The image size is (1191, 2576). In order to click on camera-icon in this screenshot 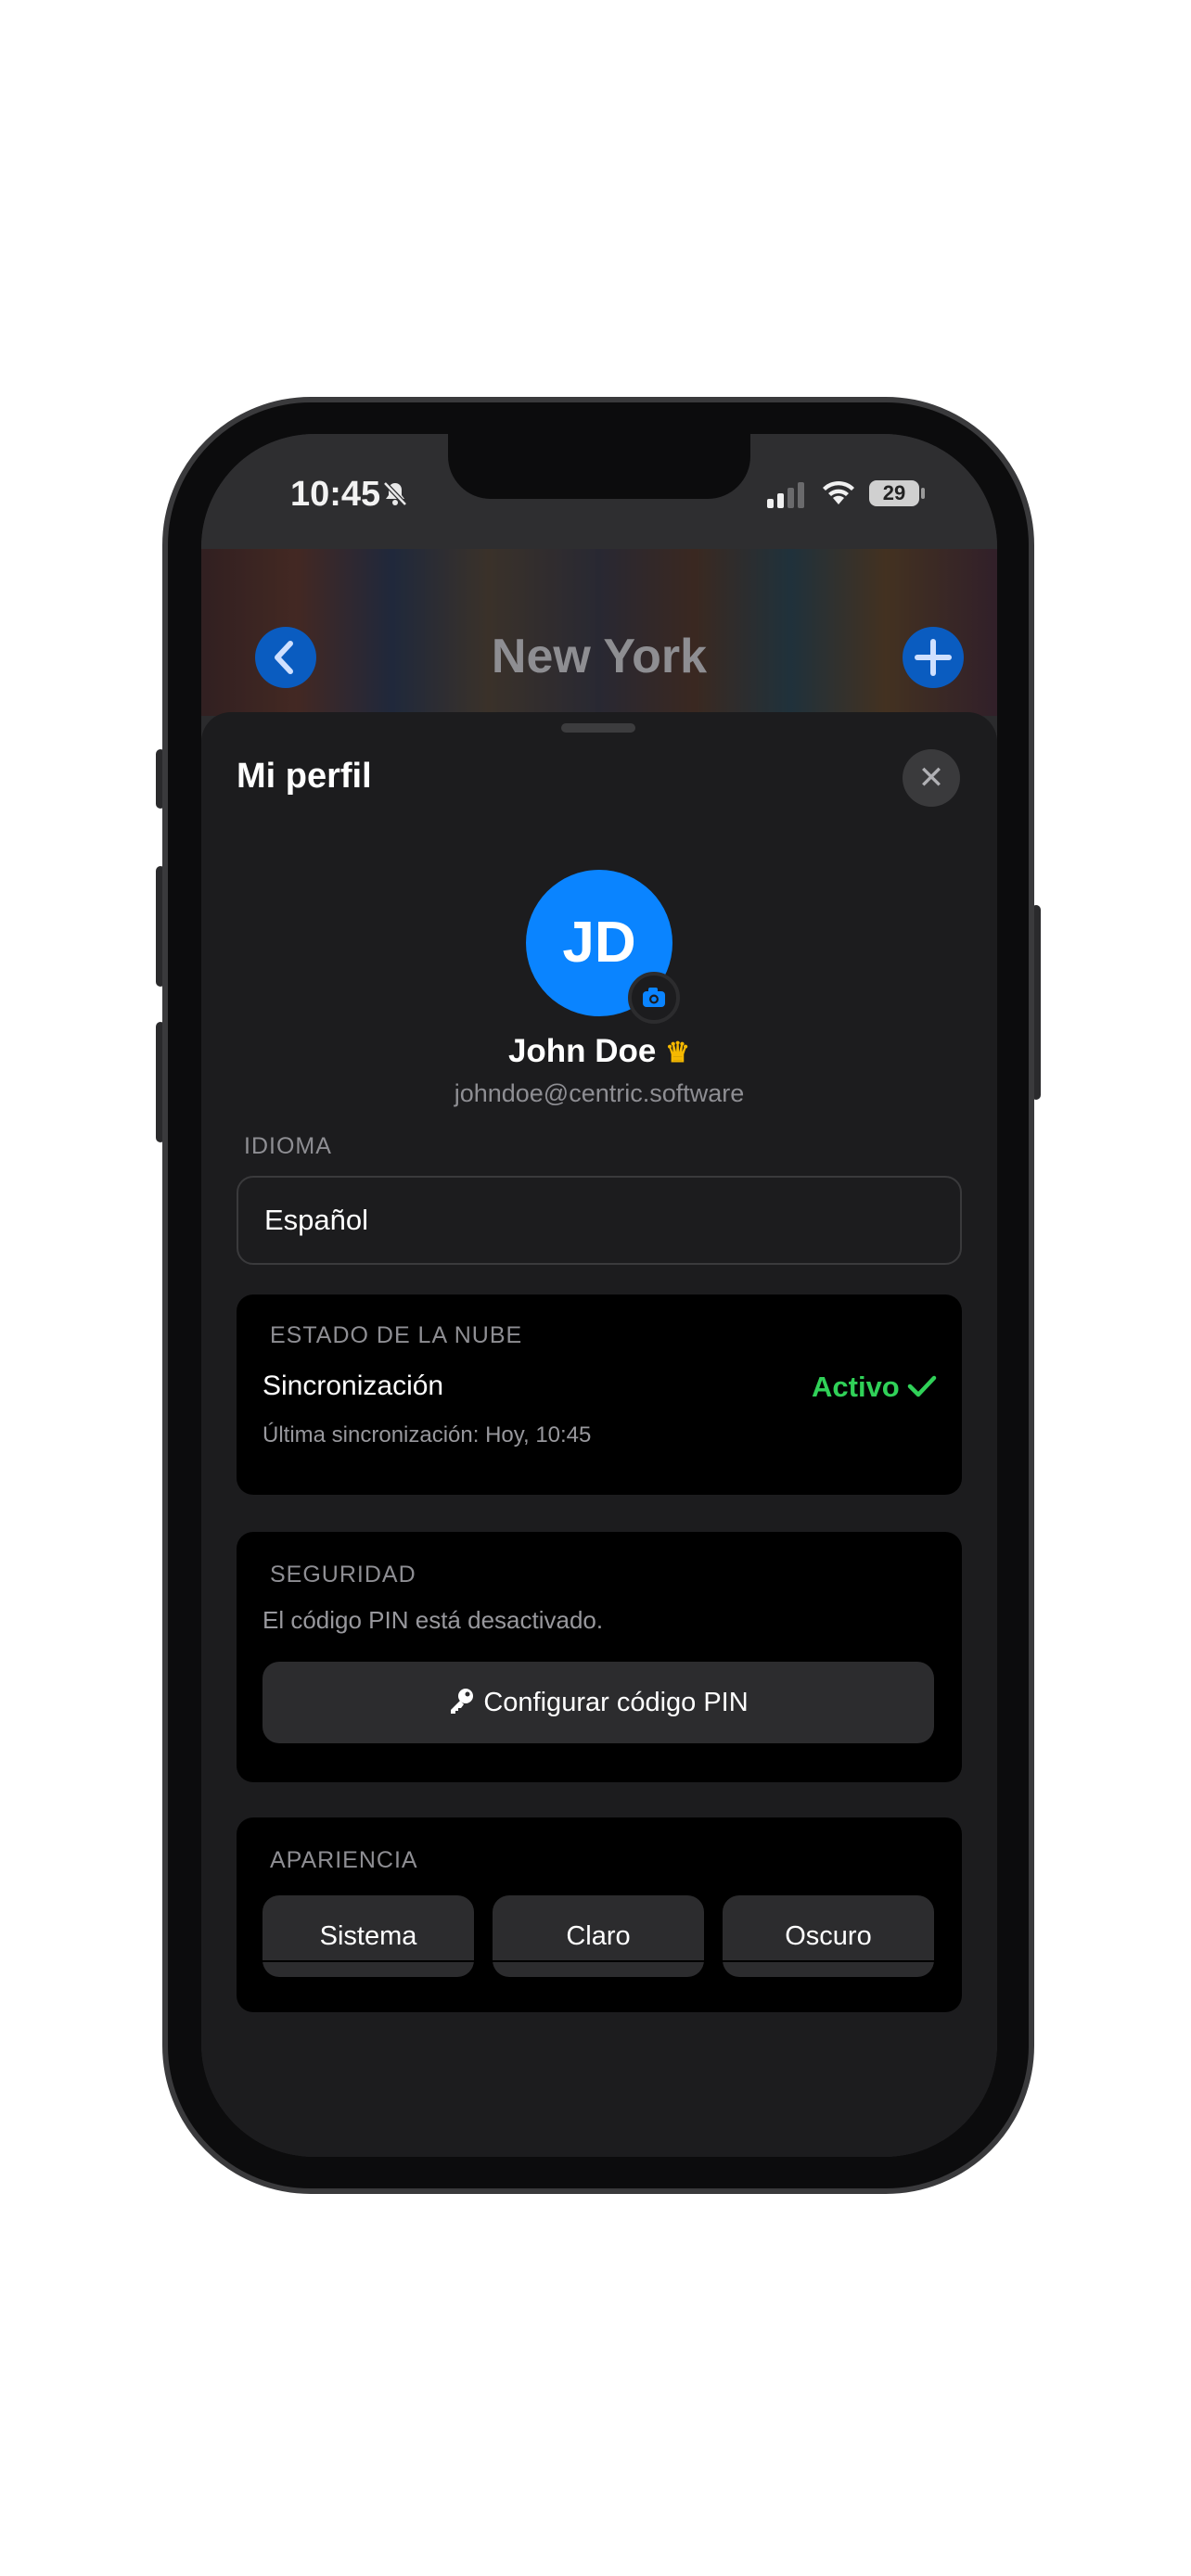, I will do `click(654, 997)`.